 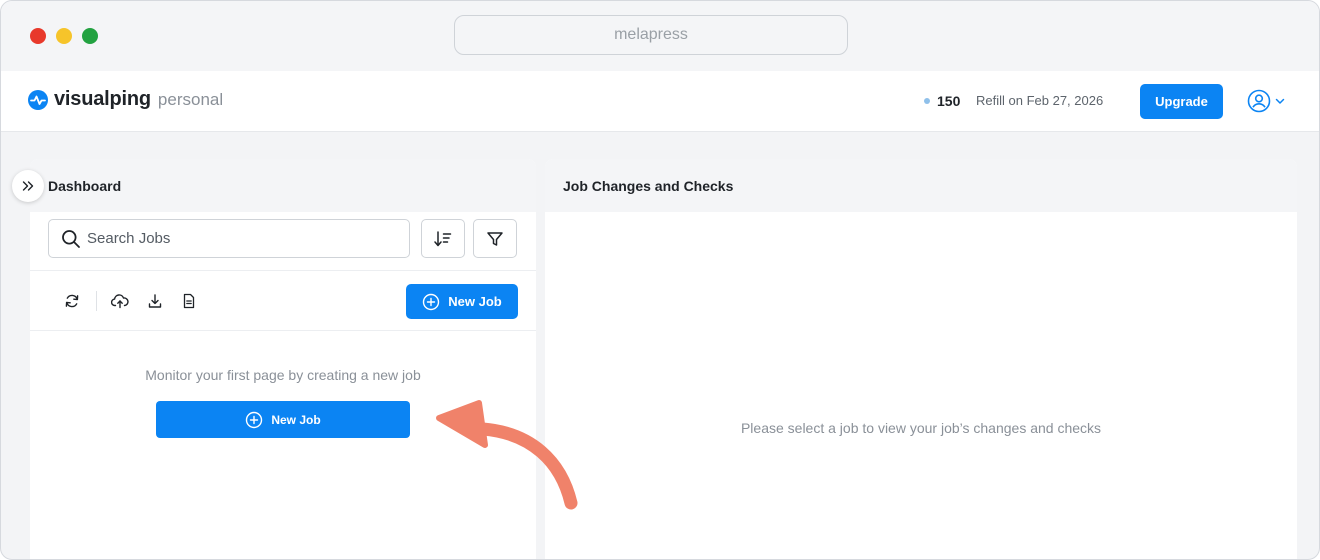 What do you see at coordinates (71, 238) in the screenshot?
I see `search-icon` at bounding box center [71, 238].